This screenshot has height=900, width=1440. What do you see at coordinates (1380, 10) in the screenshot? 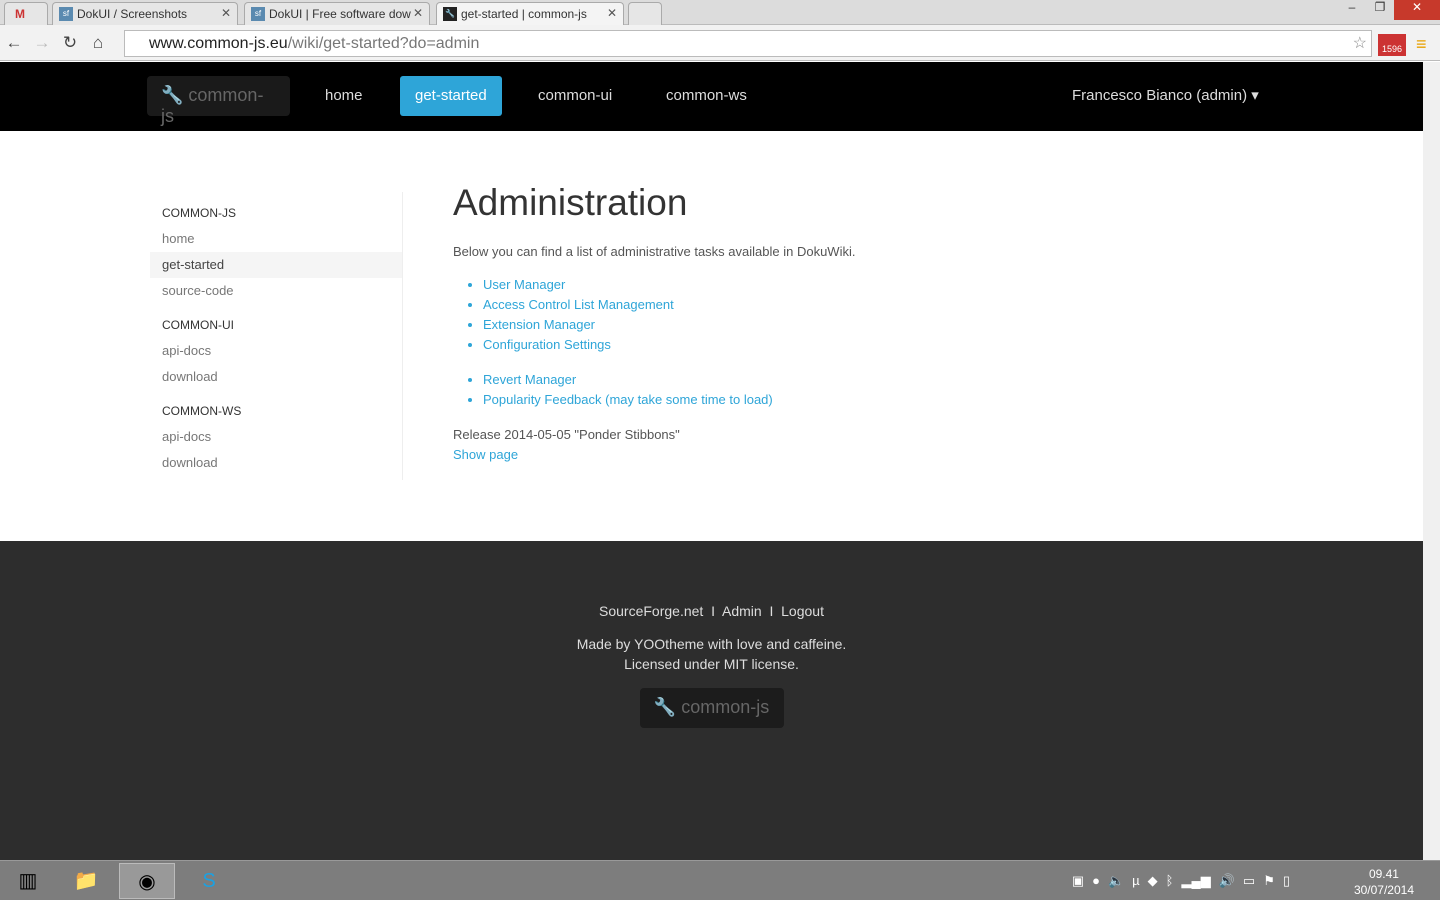
I see `restore-button: ❐` at bounding box center [1380, 10].